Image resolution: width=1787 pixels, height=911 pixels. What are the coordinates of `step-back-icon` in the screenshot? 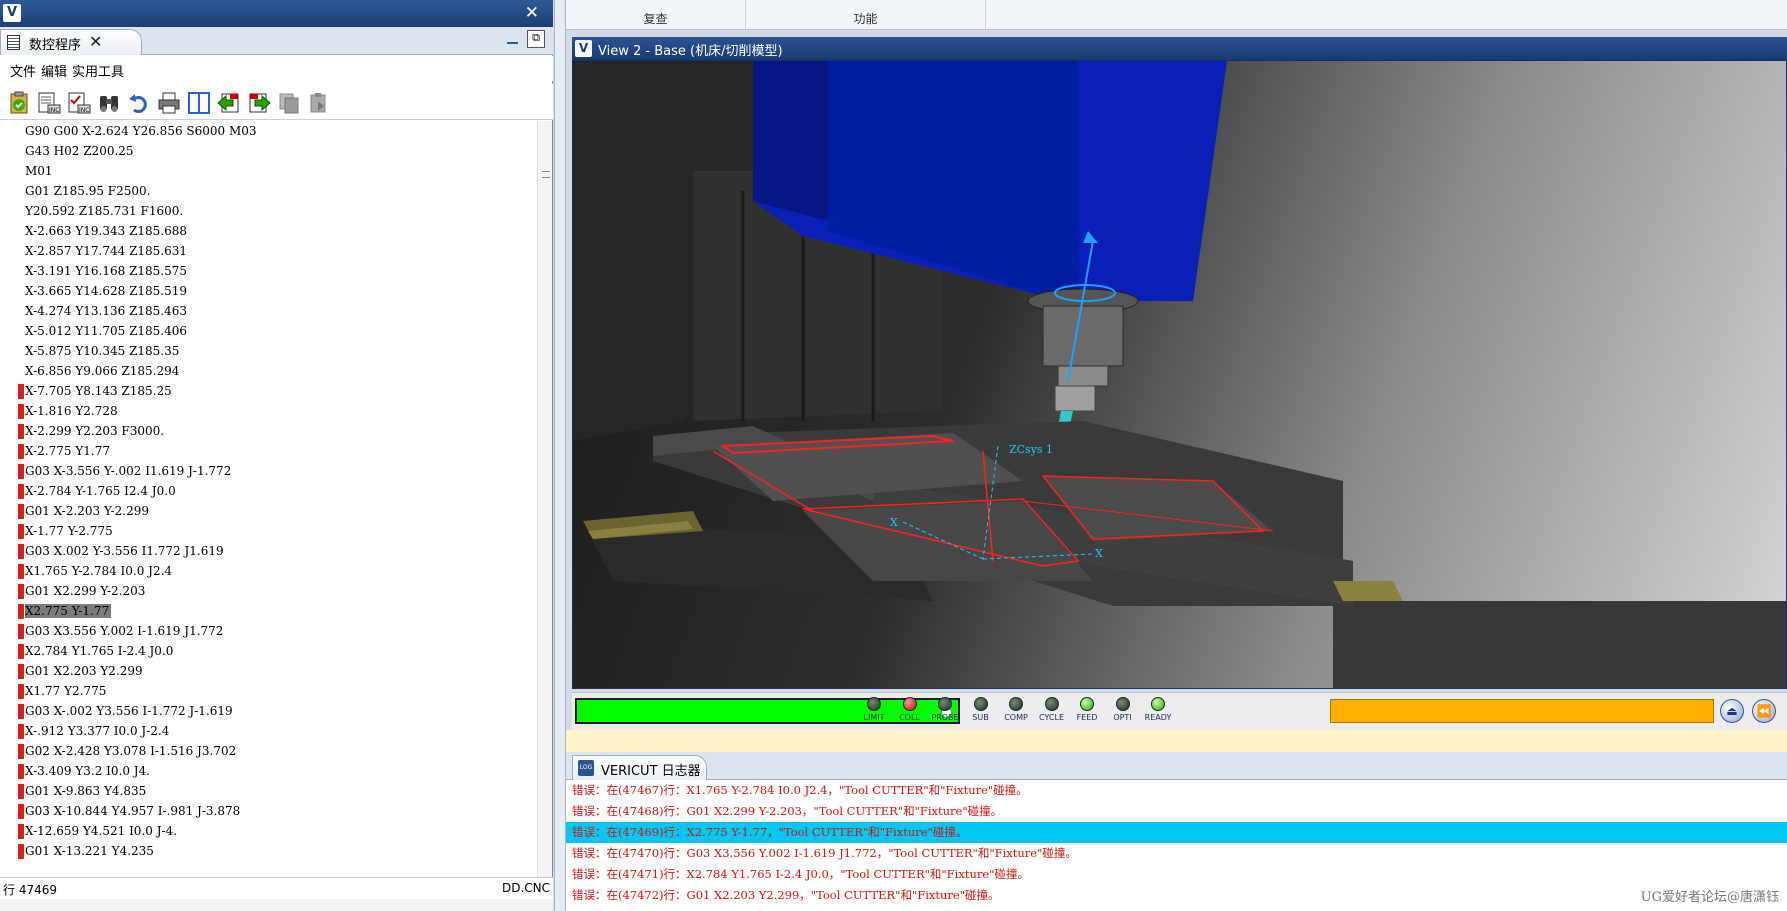 It's located at (229, 103).